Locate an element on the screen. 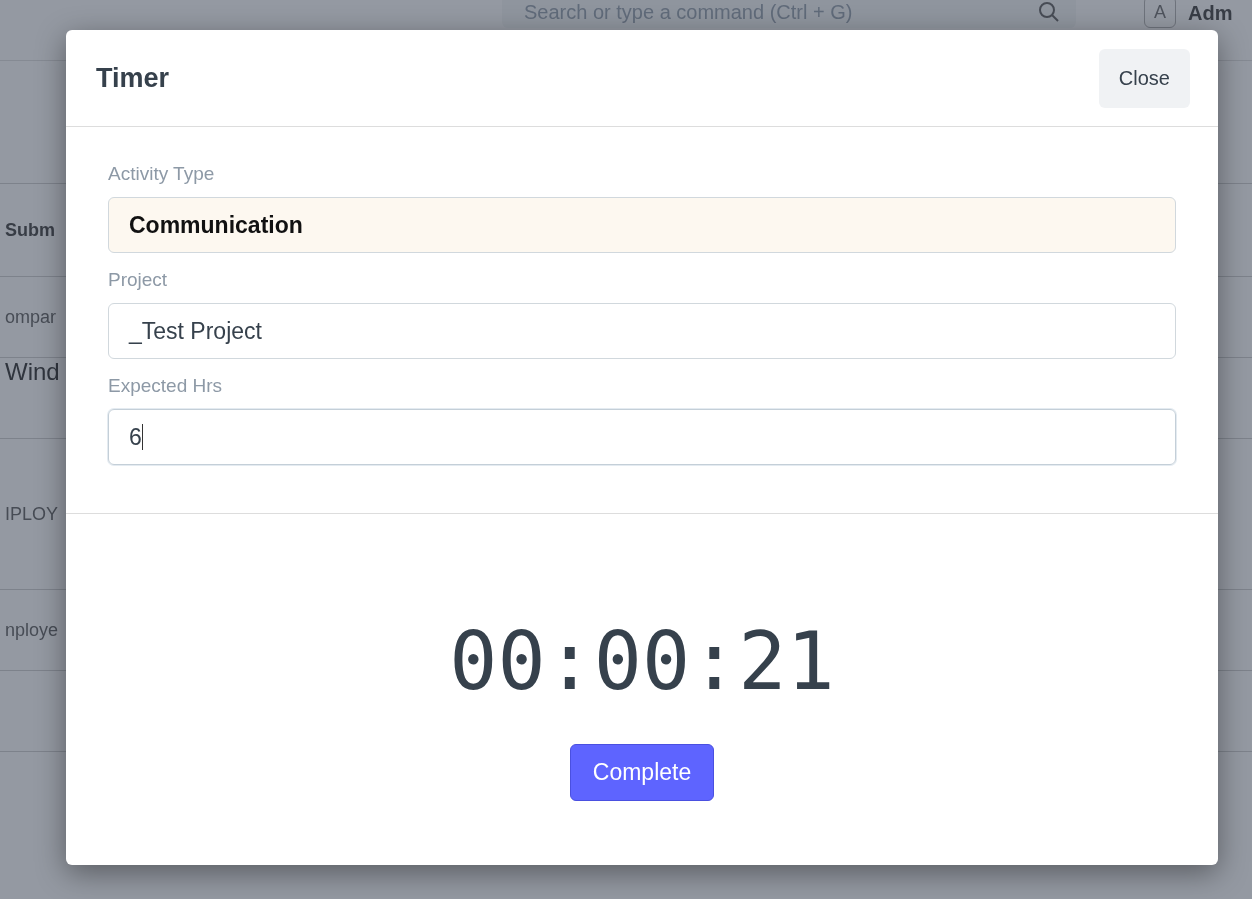 The width and height of the screenshot is (1252, 899). field-value: Wind is located at coordinates (32, 372).